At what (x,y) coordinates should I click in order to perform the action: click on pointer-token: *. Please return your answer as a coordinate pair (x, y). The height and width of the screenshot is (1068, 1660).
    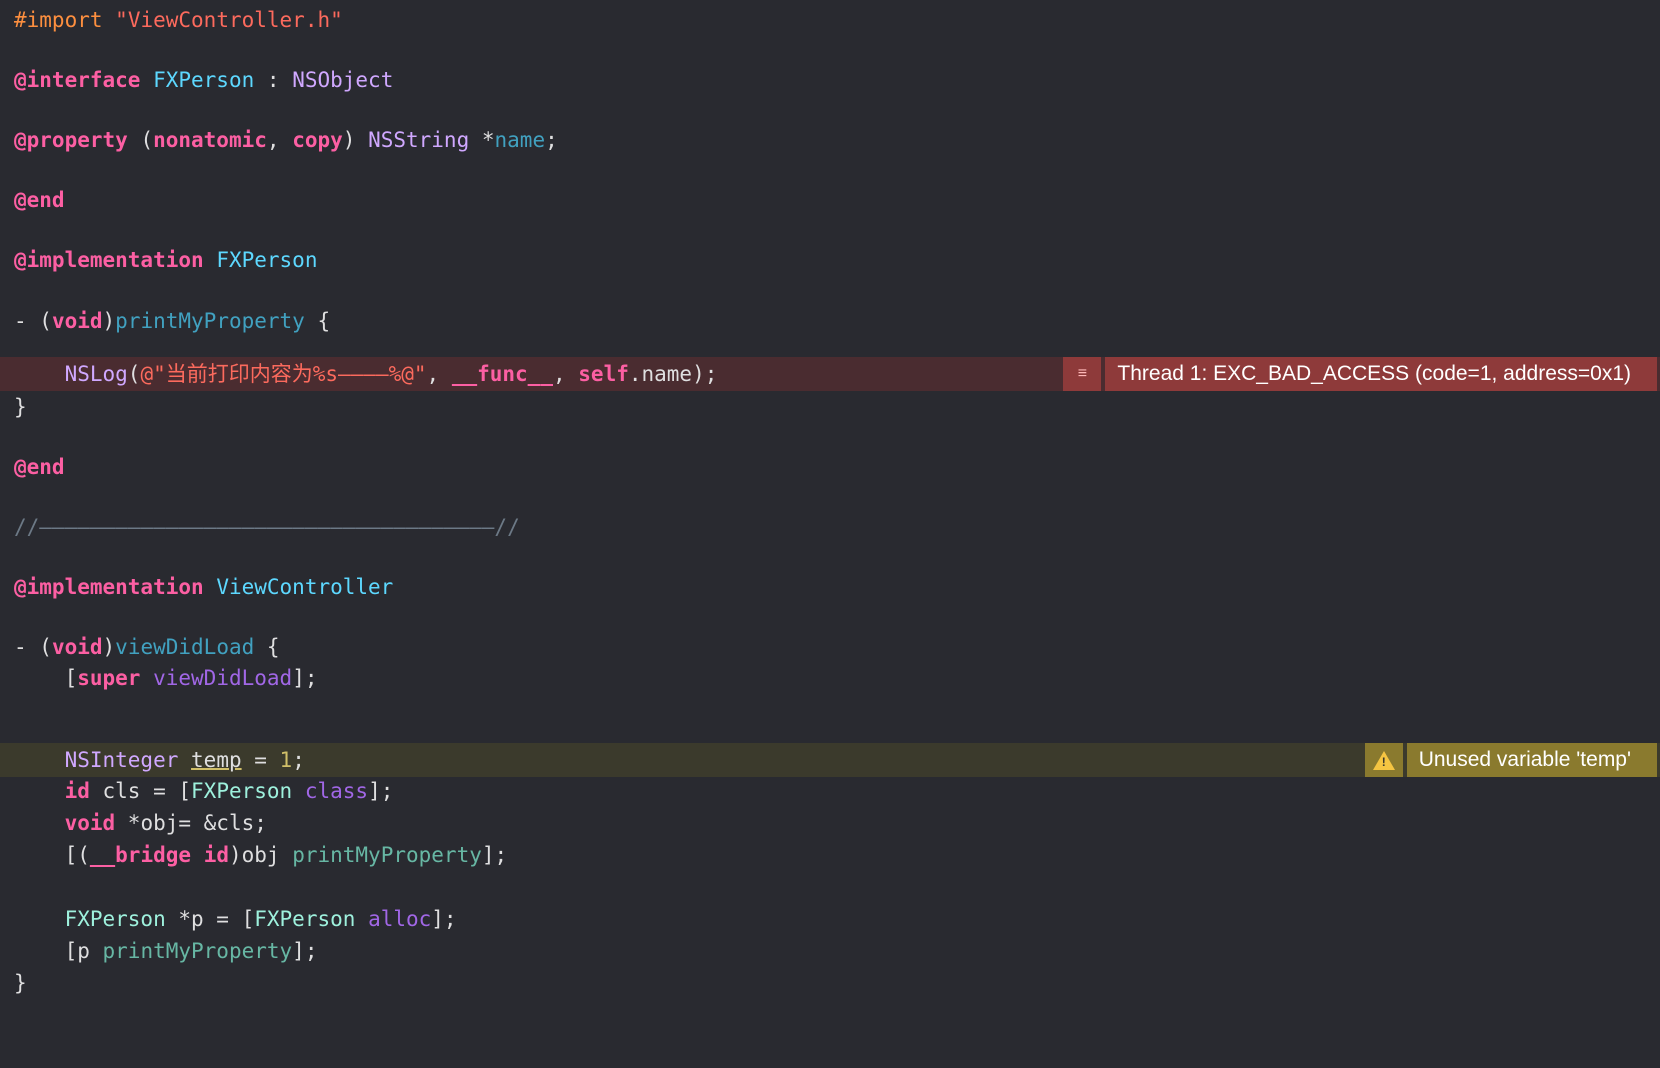
    Looking at the image, I should click on (482, 140).